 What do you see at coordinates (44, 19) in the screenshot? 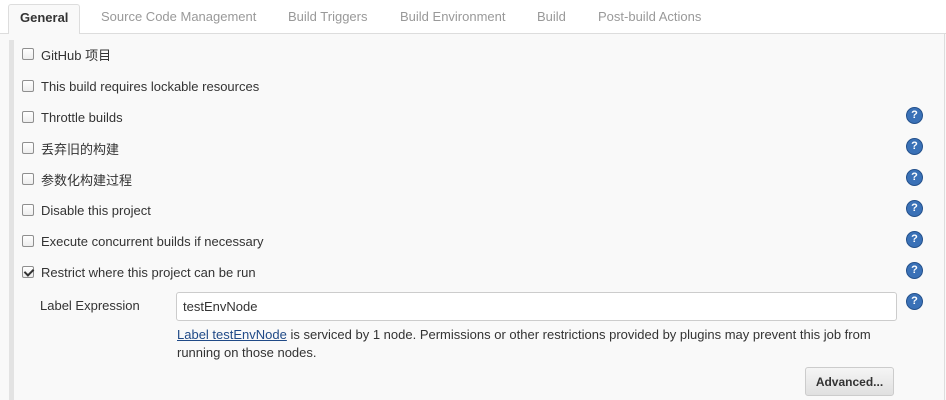
I see `tab-general: General` at bounding box center [44, 19].